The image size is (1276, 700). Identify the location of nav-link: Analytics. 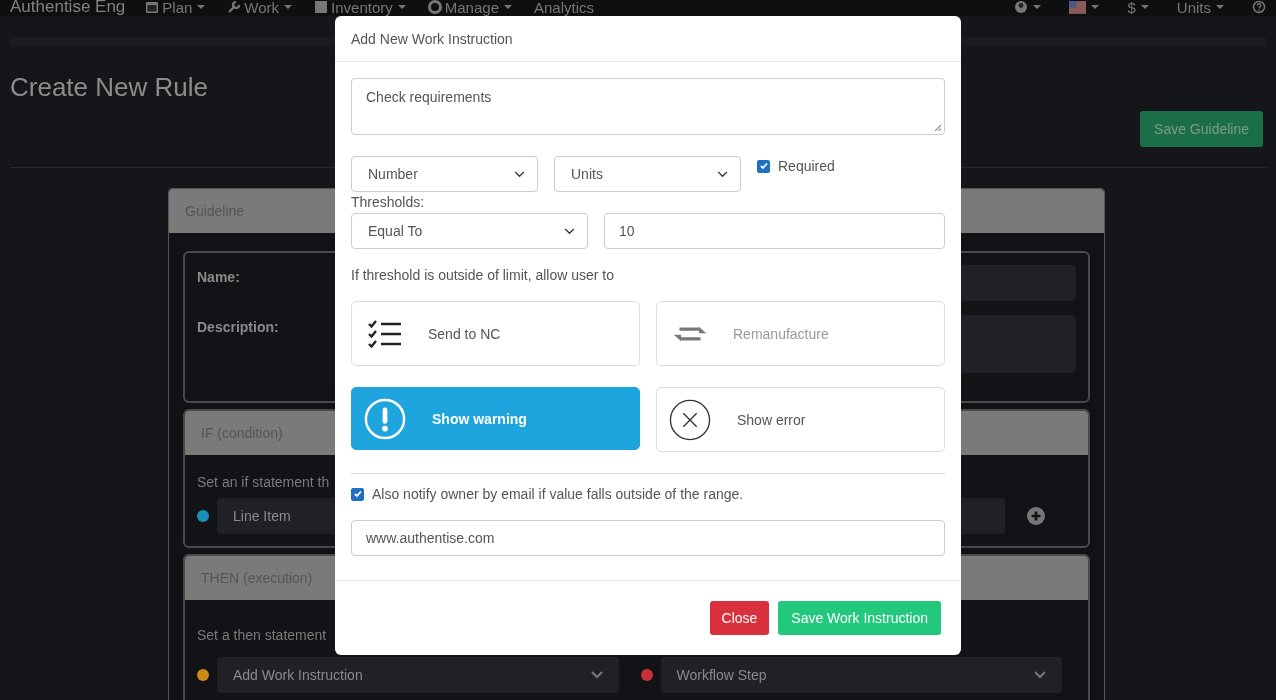
(564, 7).